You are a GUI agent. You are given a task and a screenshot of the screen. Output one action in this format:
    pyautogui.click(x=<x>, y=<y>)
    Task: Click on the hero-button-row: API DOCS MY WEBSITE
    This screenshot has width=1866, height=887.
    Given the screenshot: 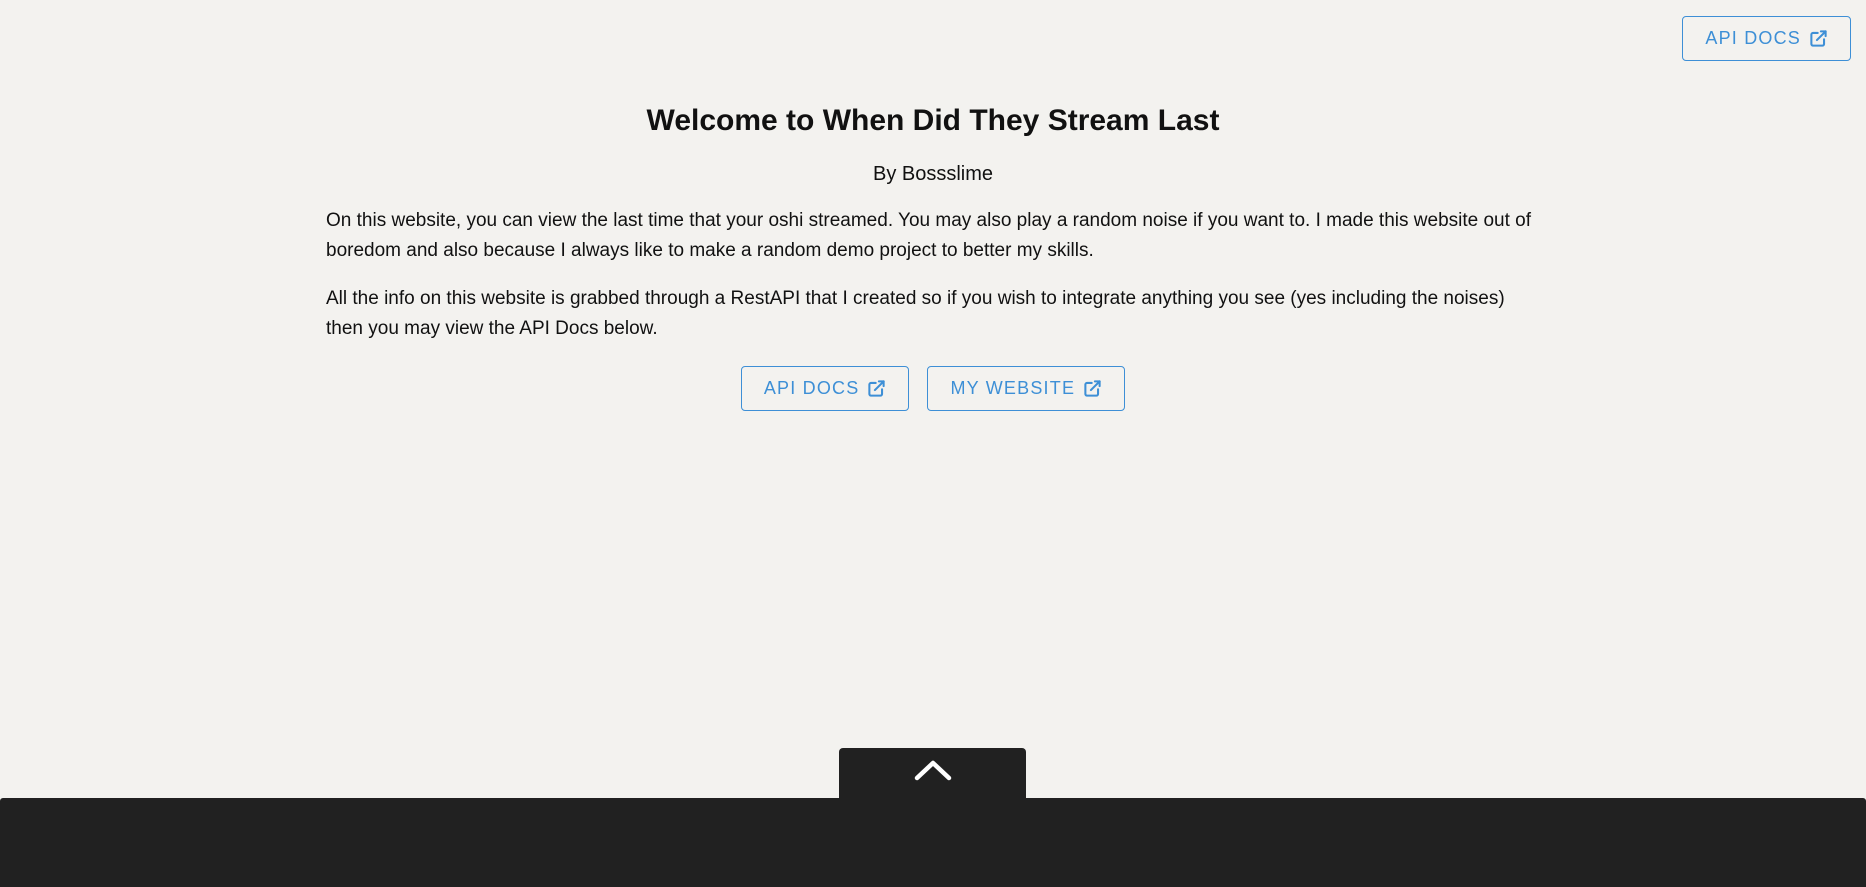 What is the action you would take?
    pyautogui.click(x=933, y=388)
    